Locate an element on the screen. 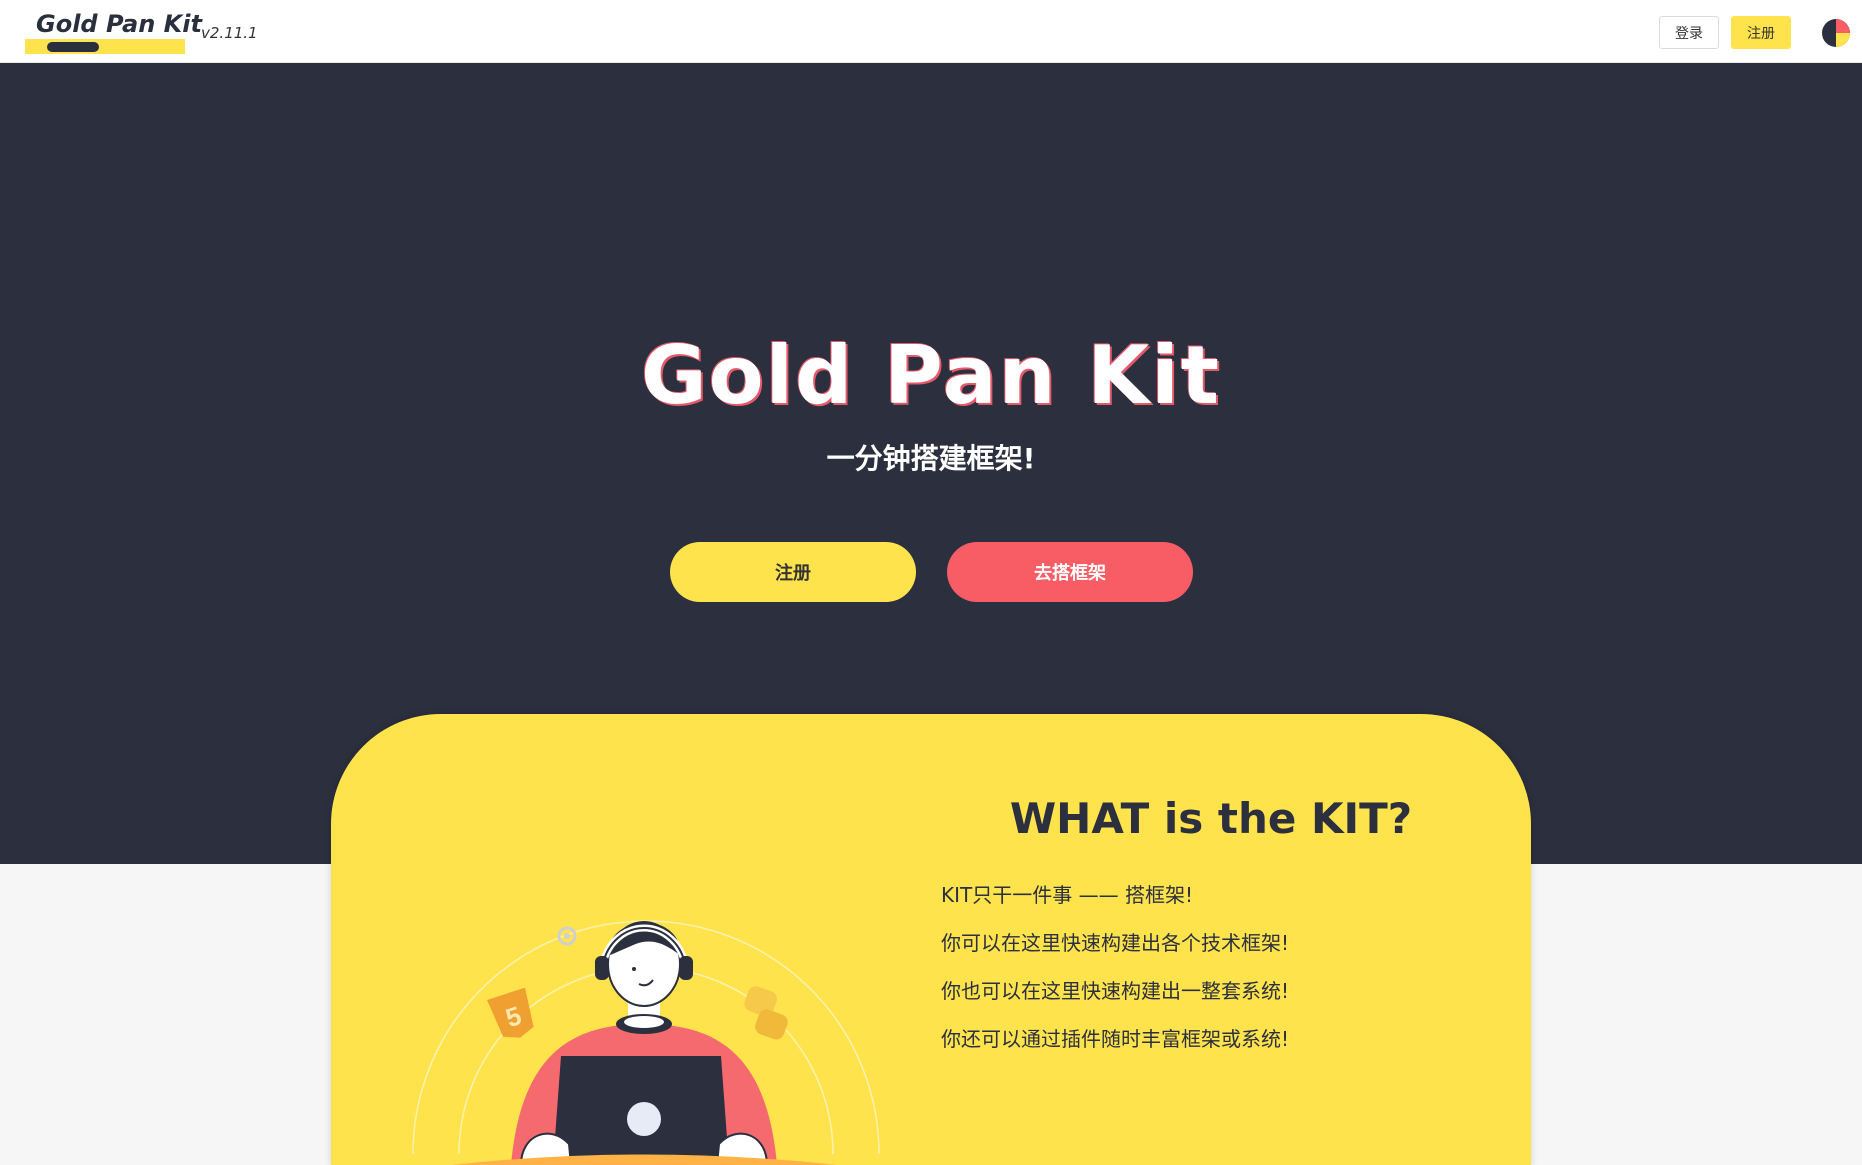 Image resolution: width=1862 pixels, height=1165 pixels. logo-pill-shape is located at coordinates (73, 47).